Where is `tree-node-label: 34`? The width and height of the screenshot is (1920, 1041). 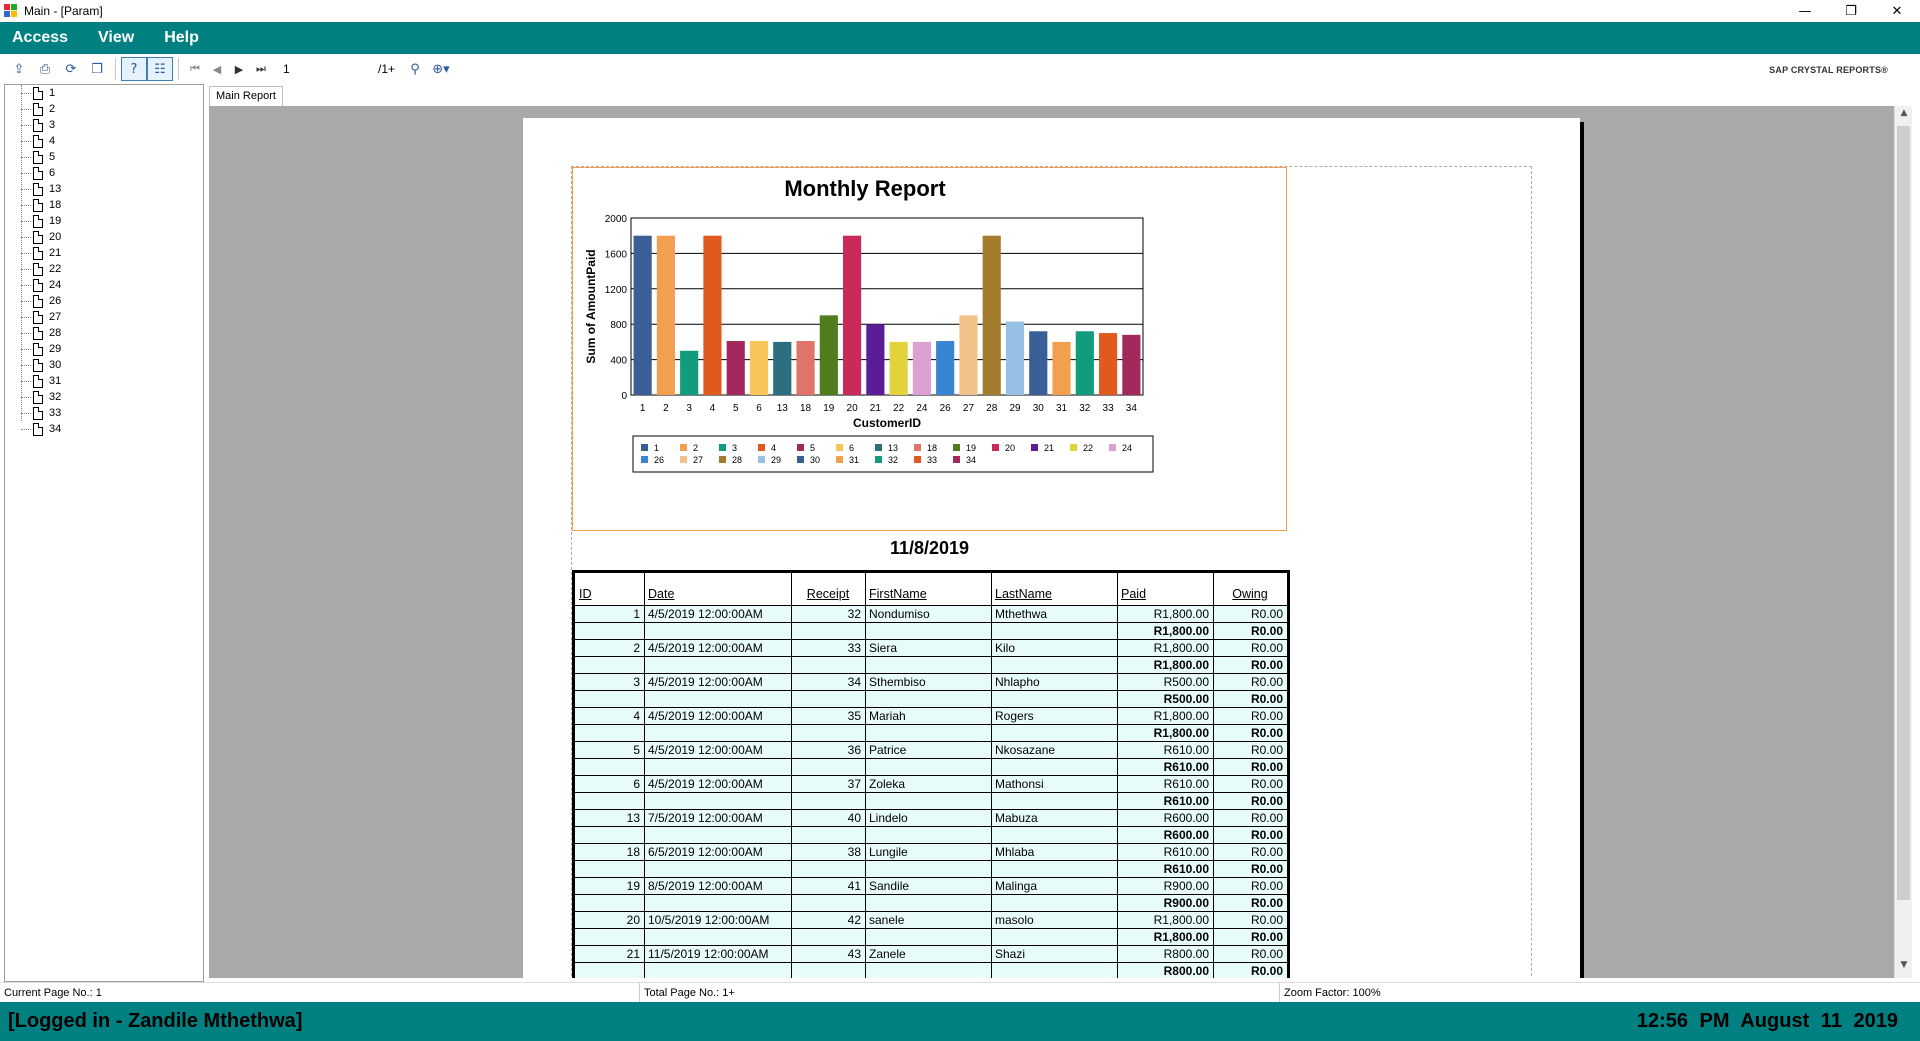
tree-node-label: 34 is located at coordinates (55, 429).